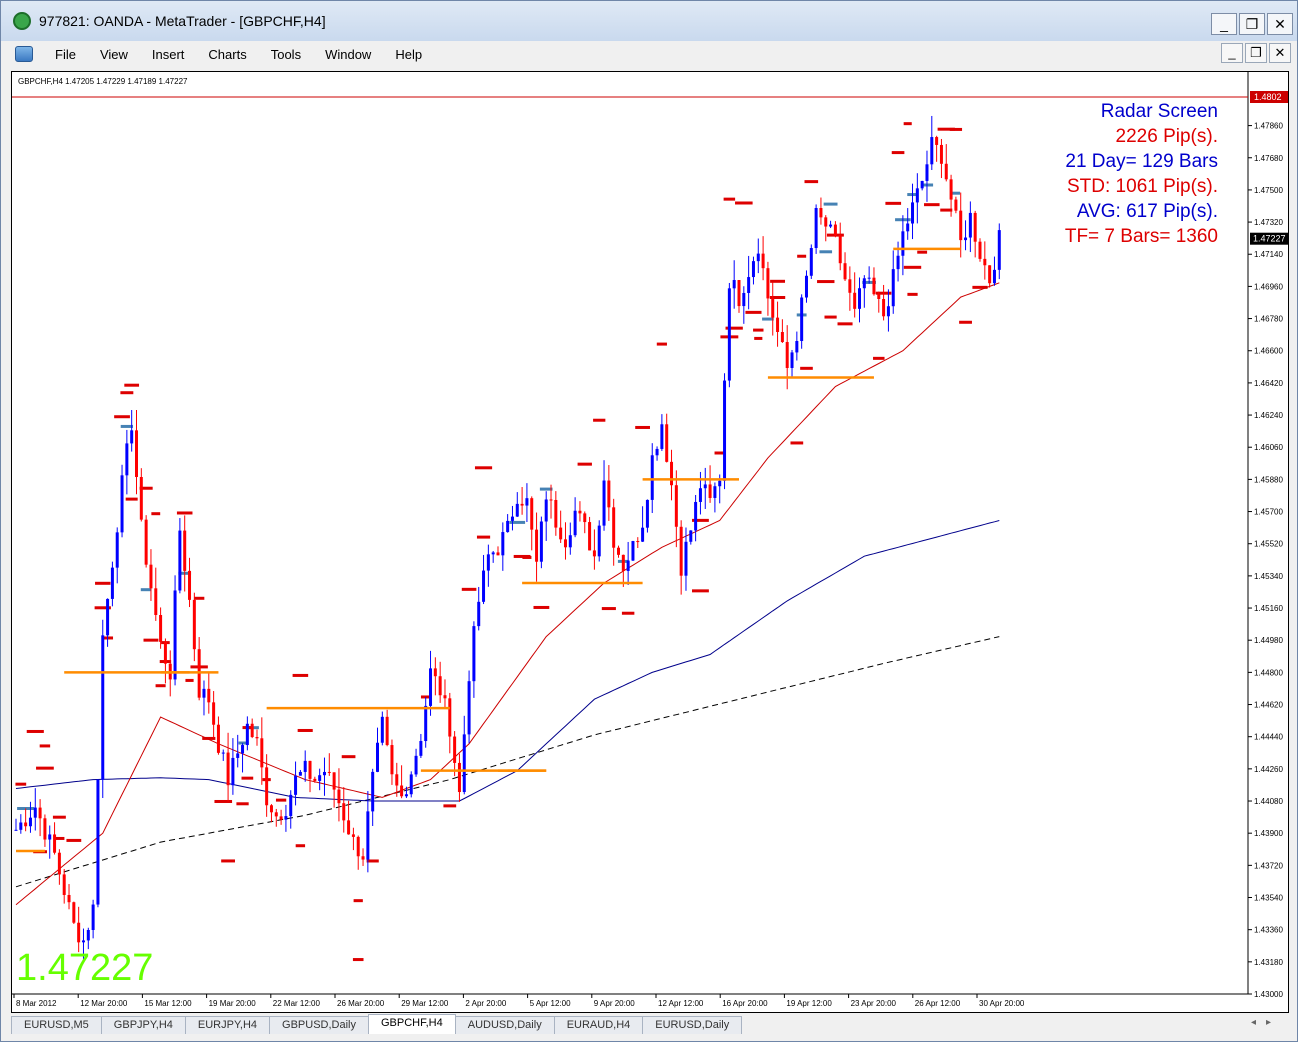 Image resolution: width=1298 pixels, height=1042 pixels. I want to click on y-tick-label: 1.44980, so click(1268, 640).